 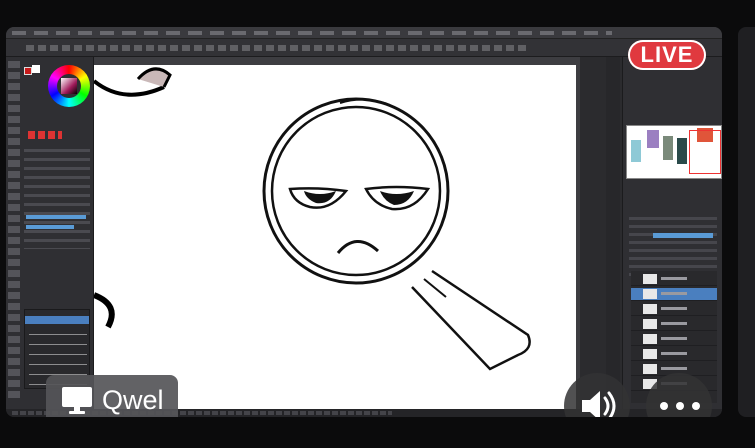 I want to click on app-tool-options-bar, so click(x=364, y=48).